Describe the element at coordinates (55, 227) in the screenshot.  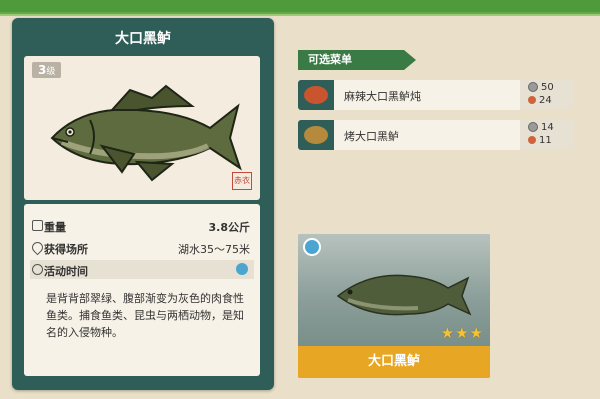
I see `weight-label: 重量` at that location.